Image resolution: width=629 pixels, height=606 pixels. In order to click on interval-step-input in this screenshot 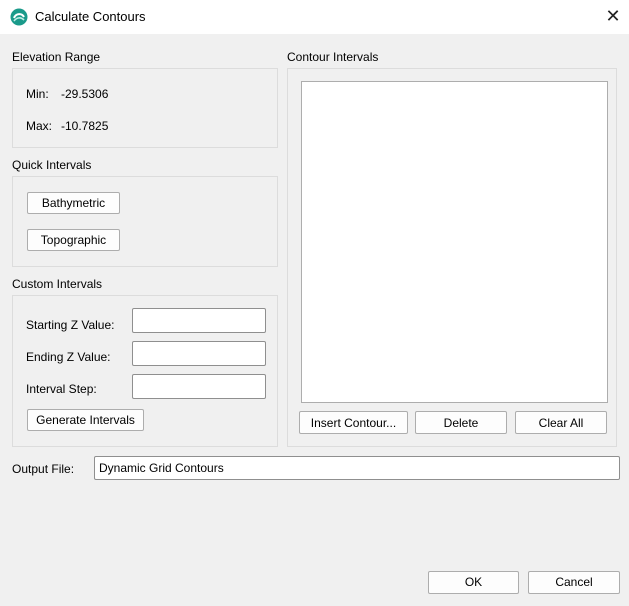, I will do `click(199, 386)`.